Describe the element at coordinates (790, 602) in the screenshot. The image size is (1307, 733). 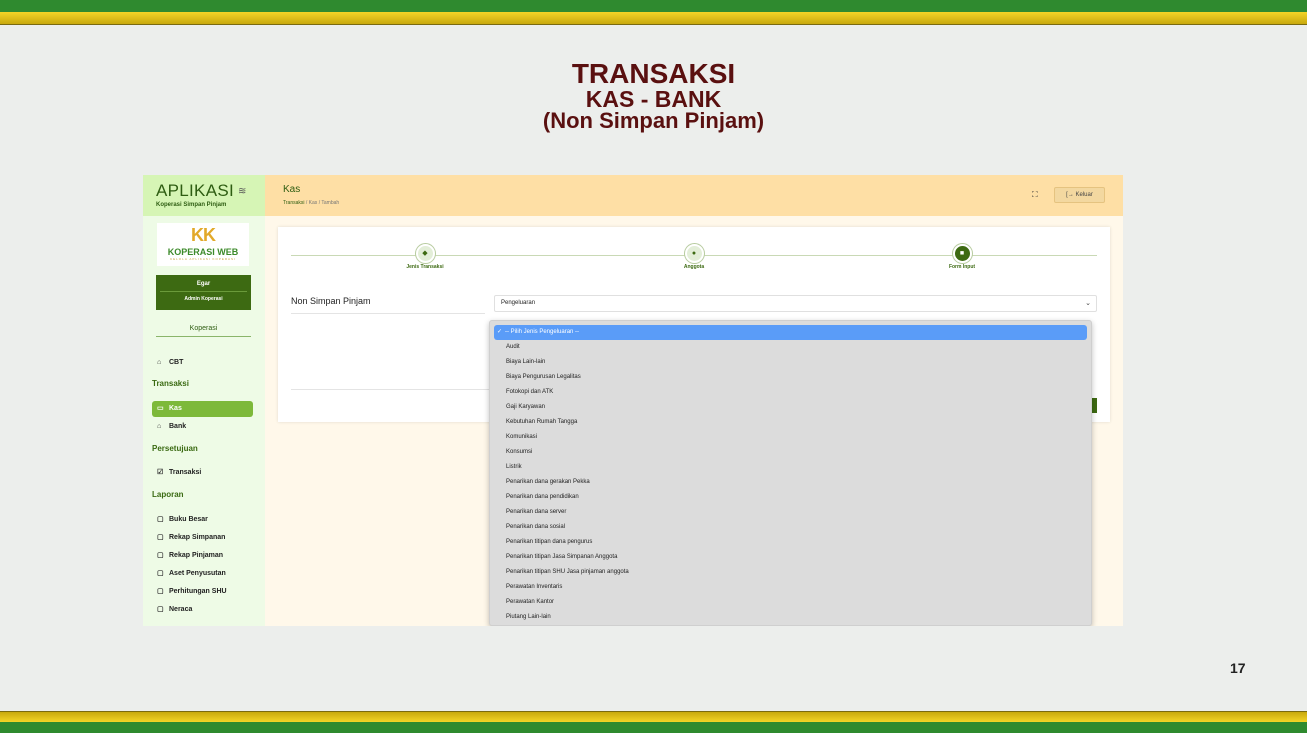
I see `dropdown-option: Perawatan Kantor` at that location.